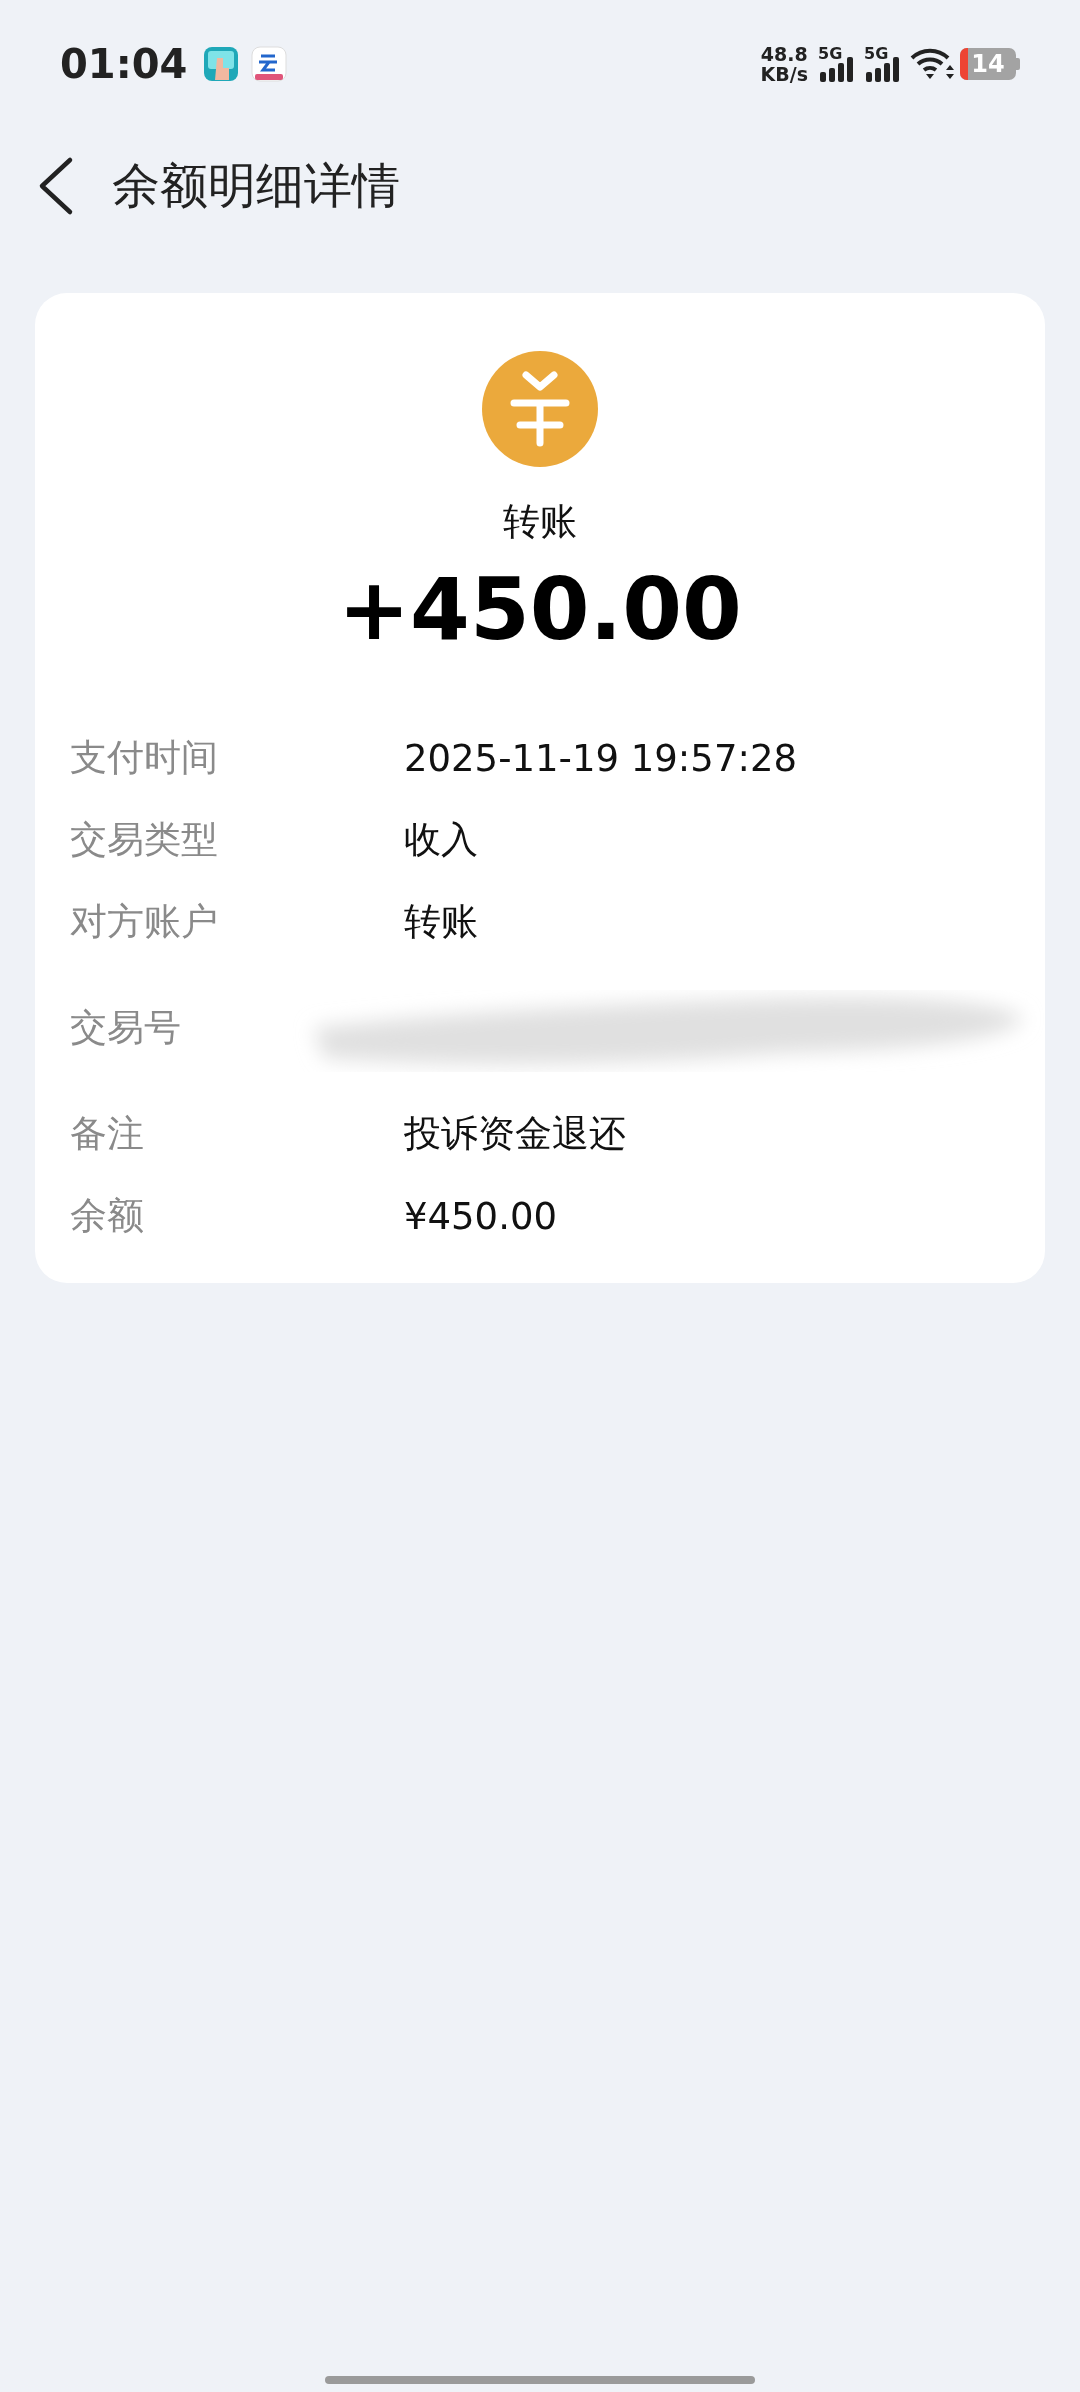 Image resolution: width=1080 pixels, height=2392 pixels. What do you see at coordinates (144, 840) in the screenshot?
I see `detail-label: 交易类型` at bounding box center [144, 840].